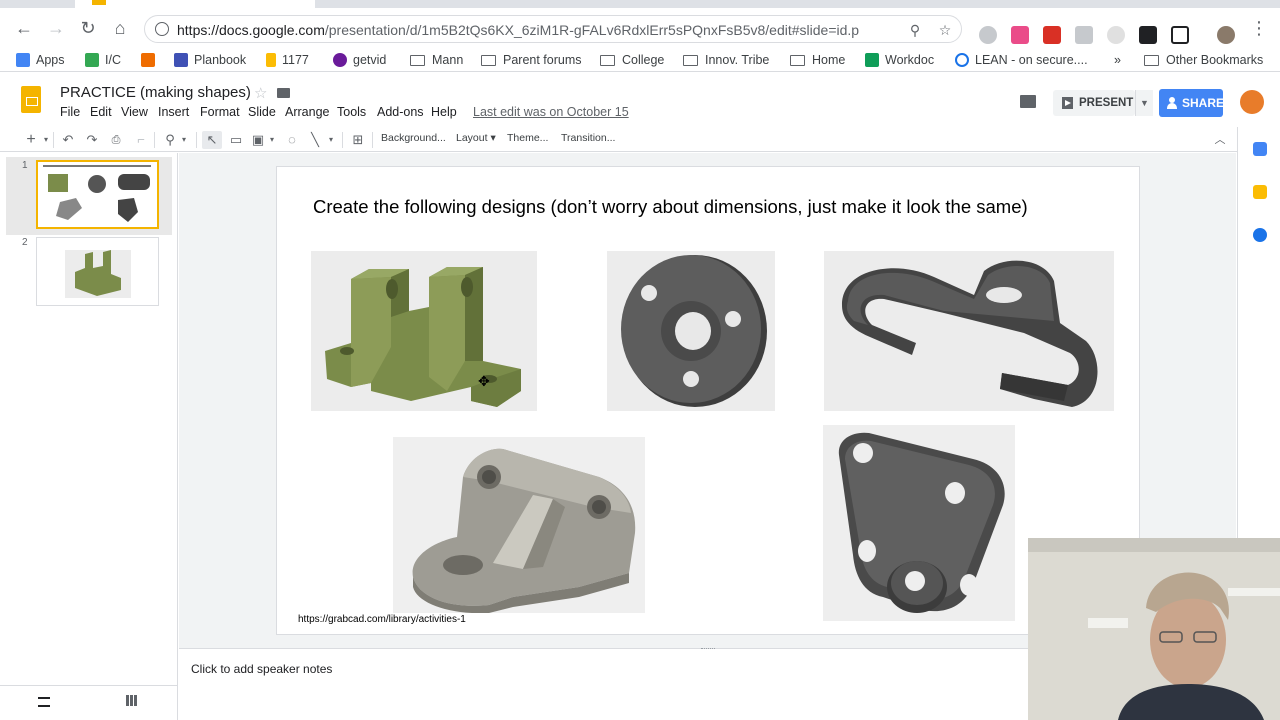 The image size is (1280, 720). Describe the element at coordinates (531, 60) in the screenshot. I see `bookmark-parent-forums: Parent forums` at that location.